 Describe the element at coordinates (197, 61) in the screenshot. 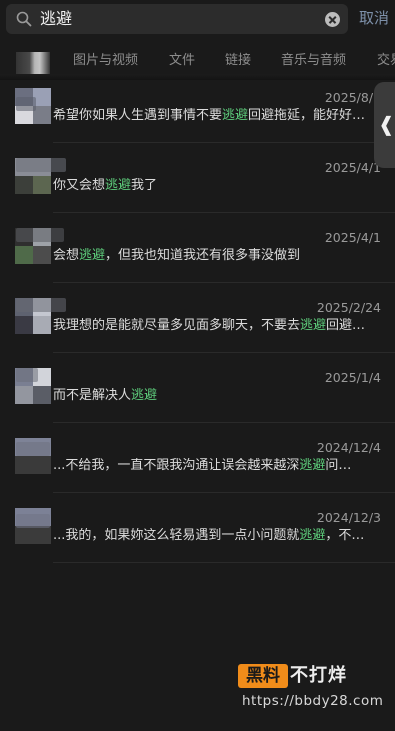

I see `filter-tabs: 图片与视频 文件 链接 音乐与音频 交易` at that location.